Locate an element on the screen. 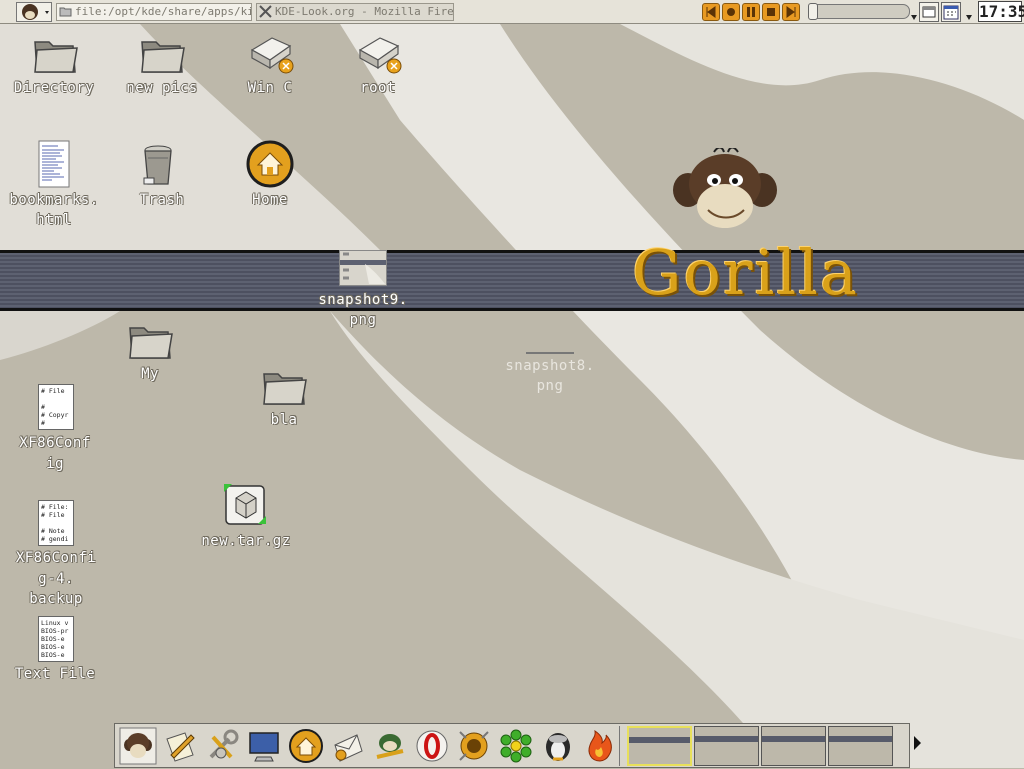 This screenshot has height=769, width=1024. launcher-gaim is located at coordinates (390, 746).